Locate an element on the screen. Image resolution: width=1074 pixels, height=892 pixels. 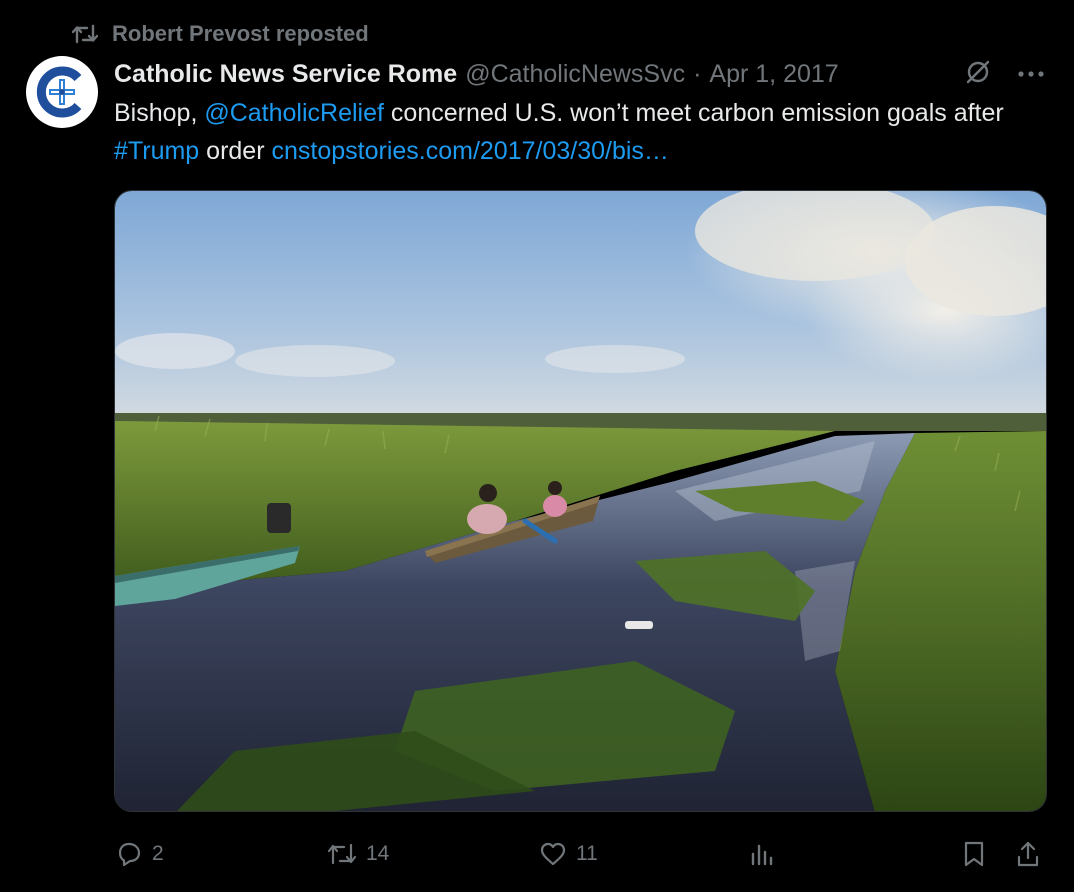
avatar is located at coordinates (62, 92).